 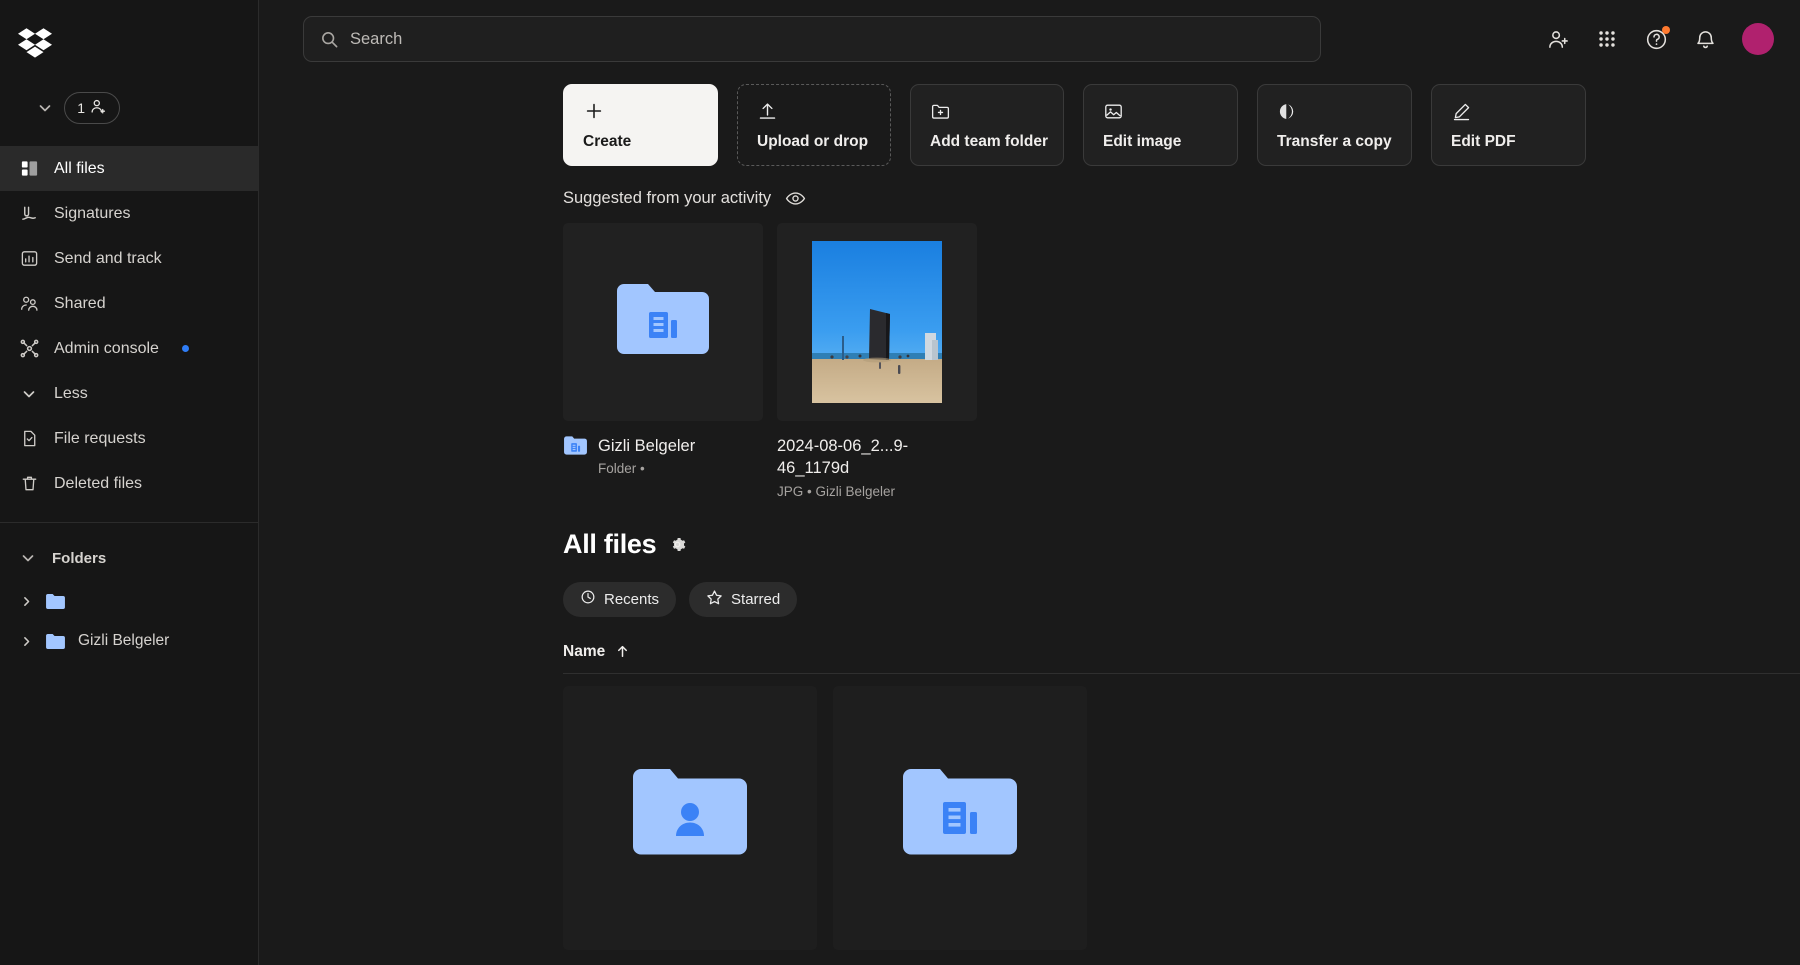 What do you see at coordinates (989, 141) in the screenshot?
I see `add-team-folder-label: Add team folder` at bounding box center [989, 141].